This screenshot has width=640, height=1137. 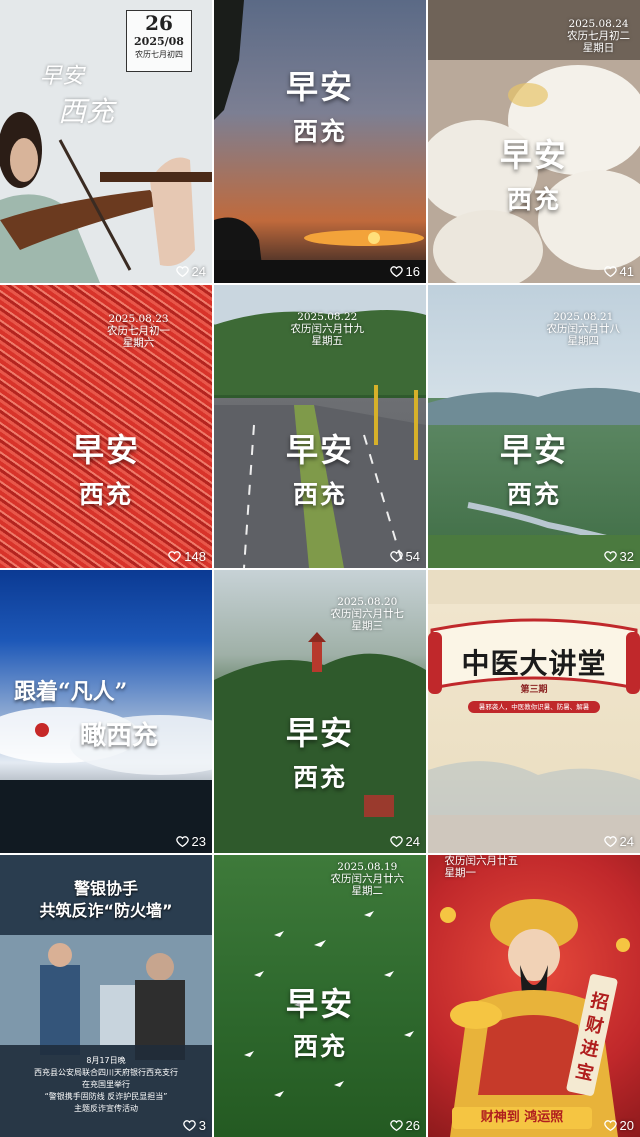 I want to click on like-count: 16, so click(x=404, y=271).